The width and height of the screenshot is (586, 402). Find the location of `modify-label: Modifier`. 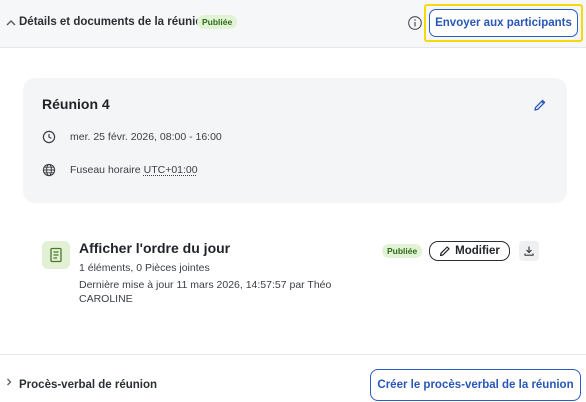

modify-label: Modifier is located at coordinates (477, 251).